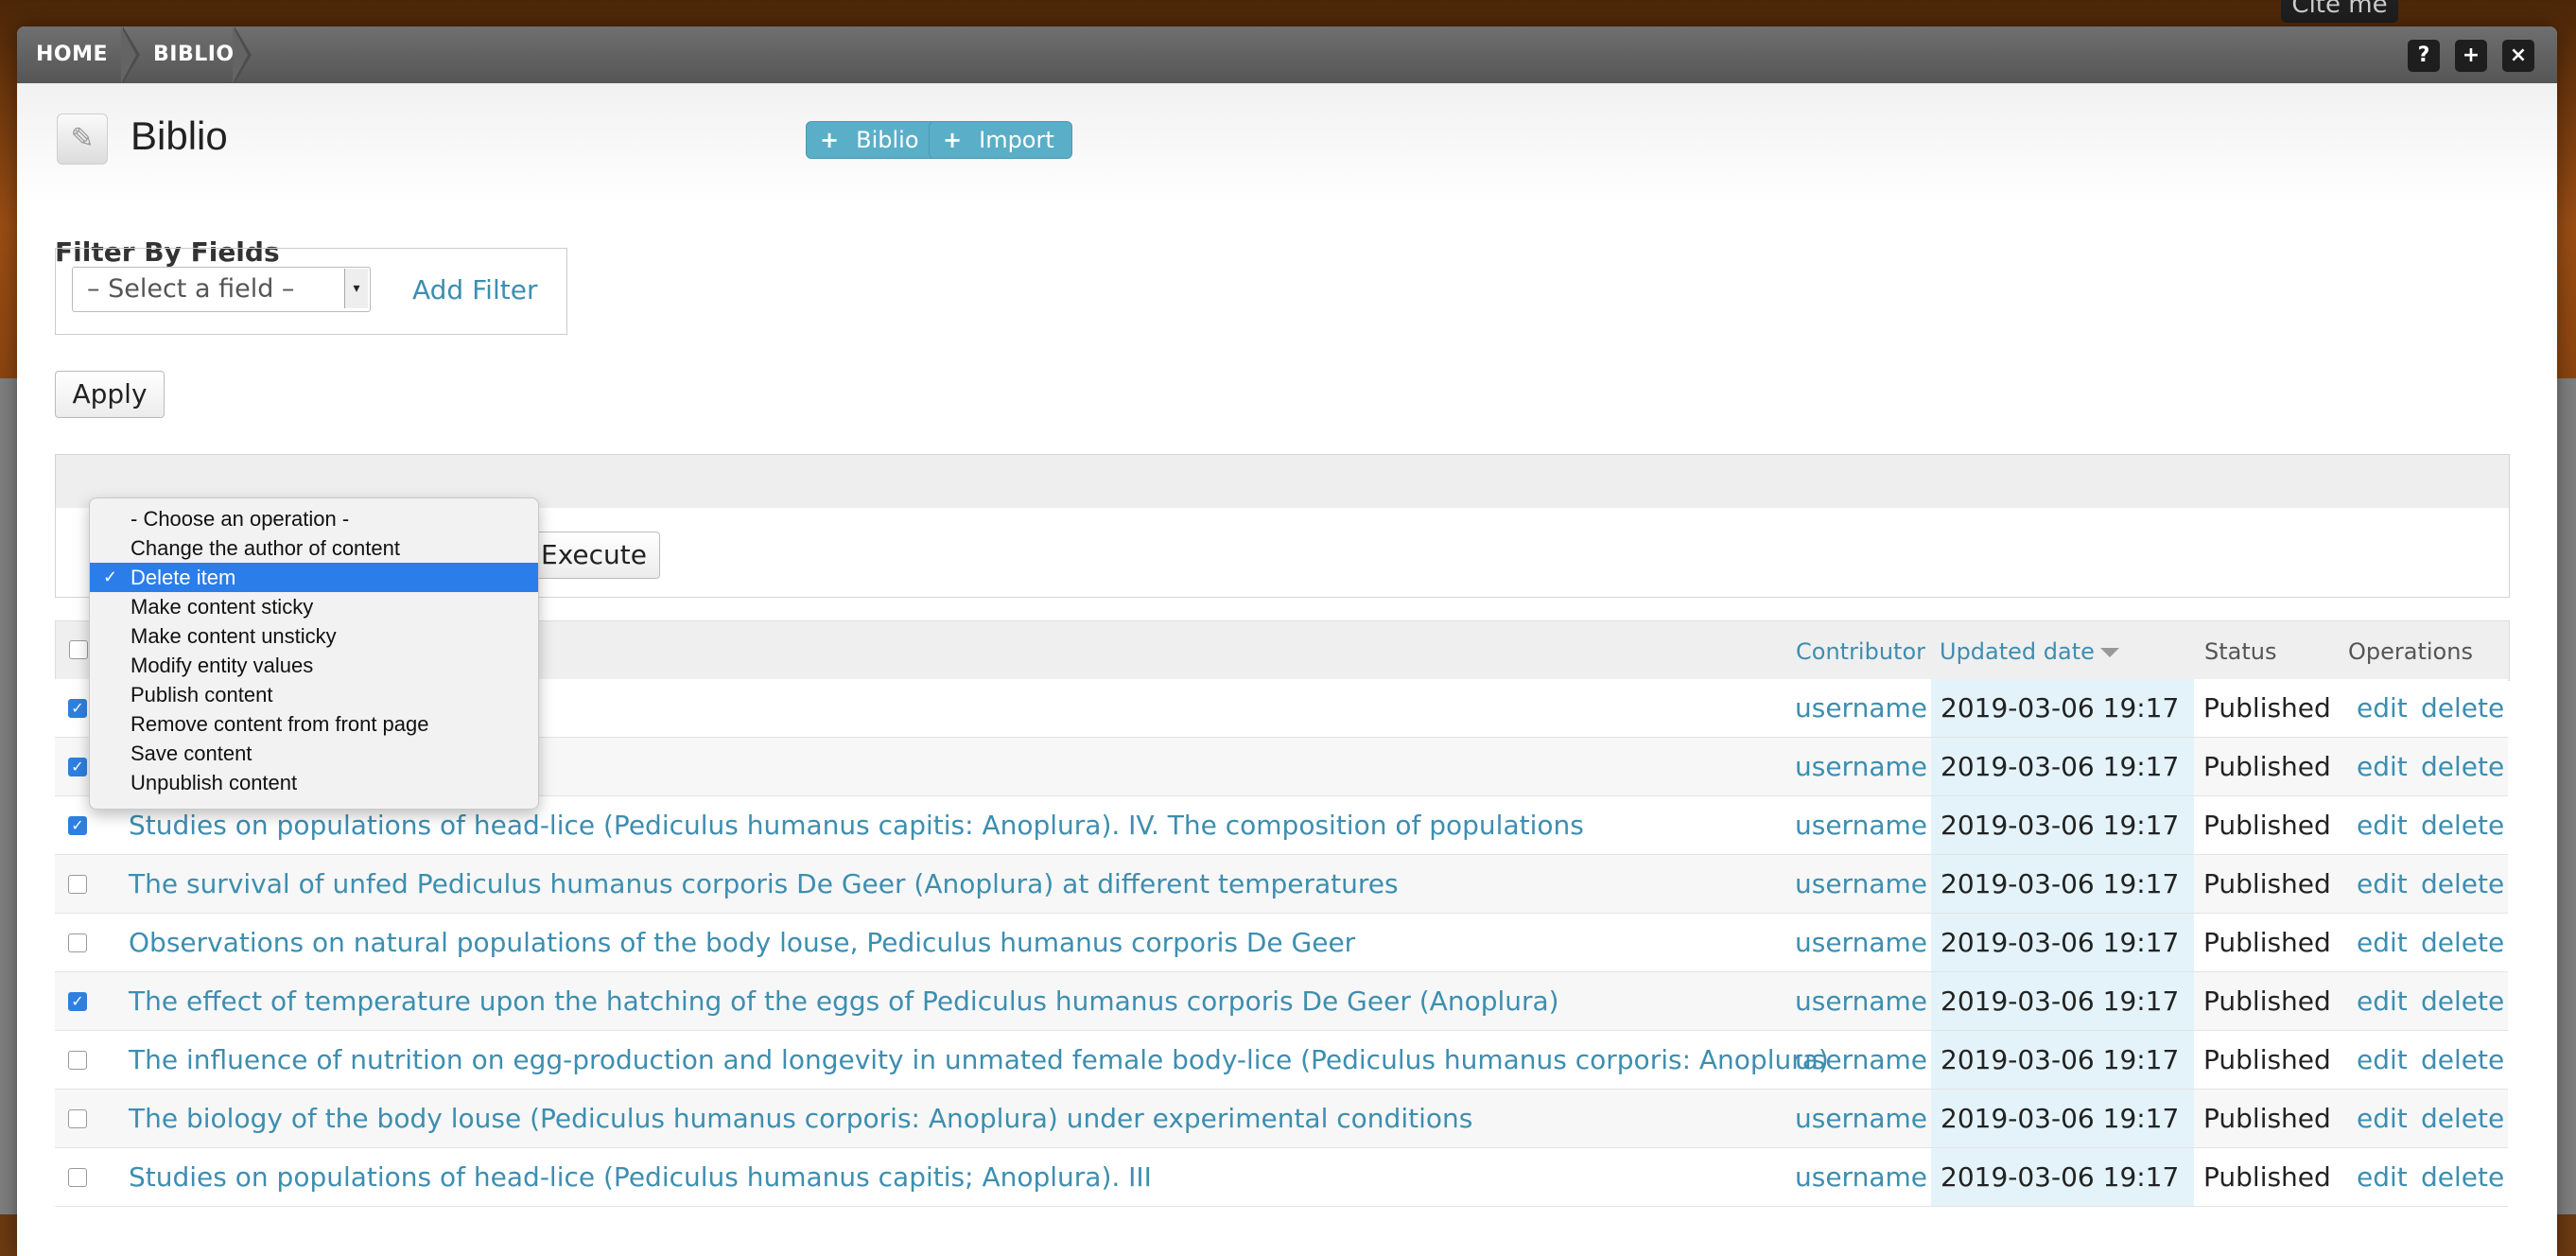  I want to click on operation-option: - Choose an operation -, so click(314, 518).